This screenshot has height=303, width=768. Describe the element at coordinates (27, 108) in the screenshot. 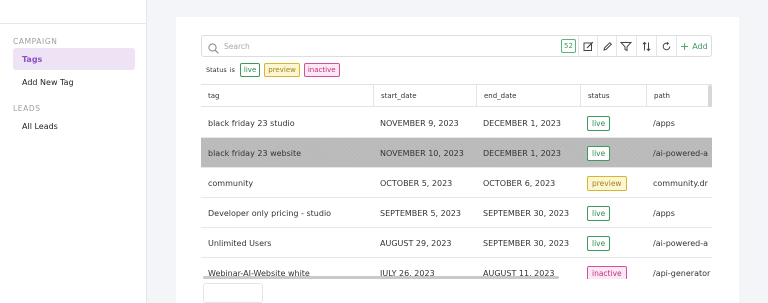

I see `sidebar-section-leads: LEADS` at that location.